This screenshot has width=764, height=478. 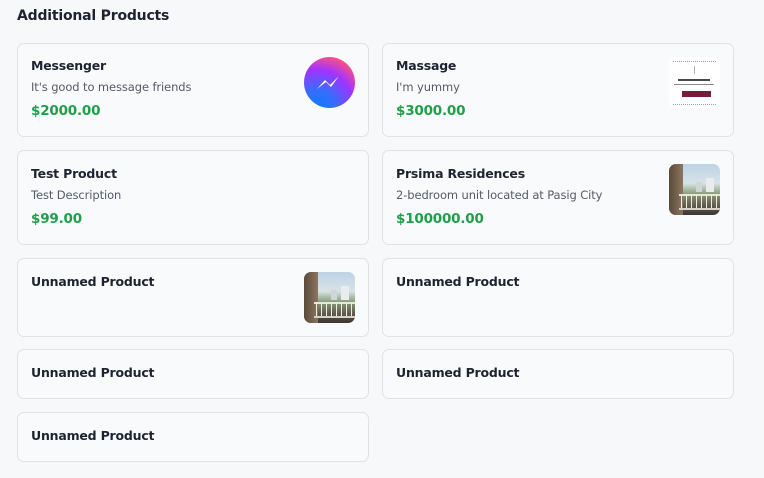 I want to click on product-name: Test Product, so click(x=74, y=173).